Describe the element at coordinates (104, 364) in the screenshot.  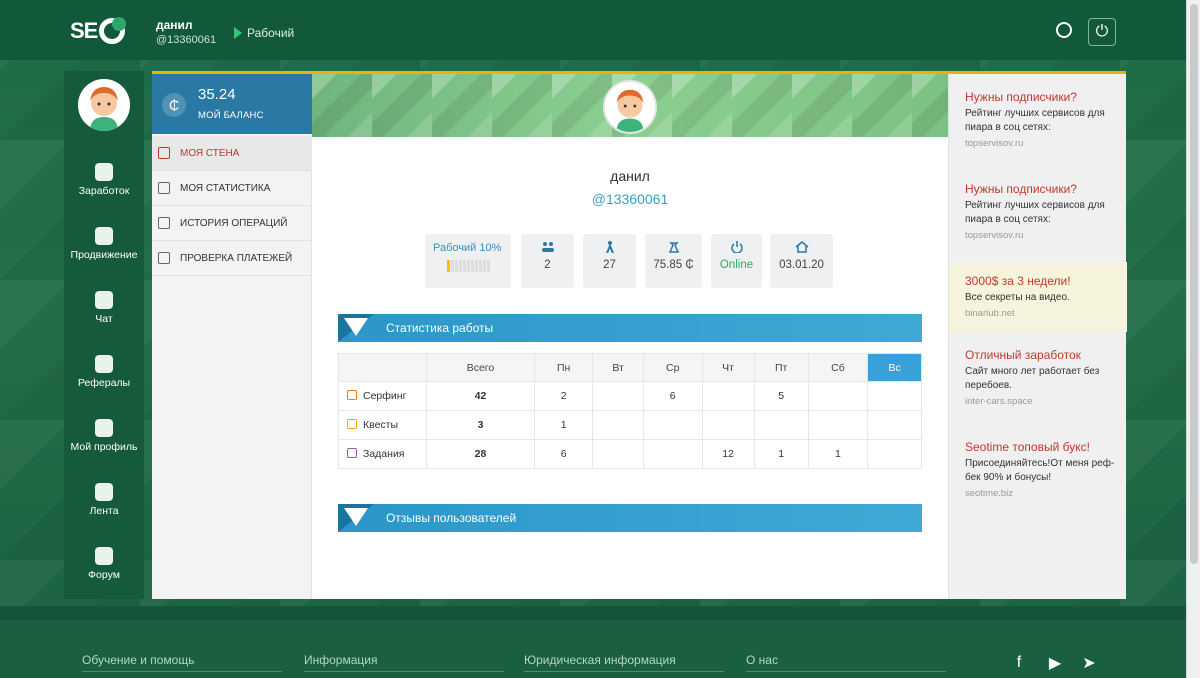
I see `users-icon` at that location.